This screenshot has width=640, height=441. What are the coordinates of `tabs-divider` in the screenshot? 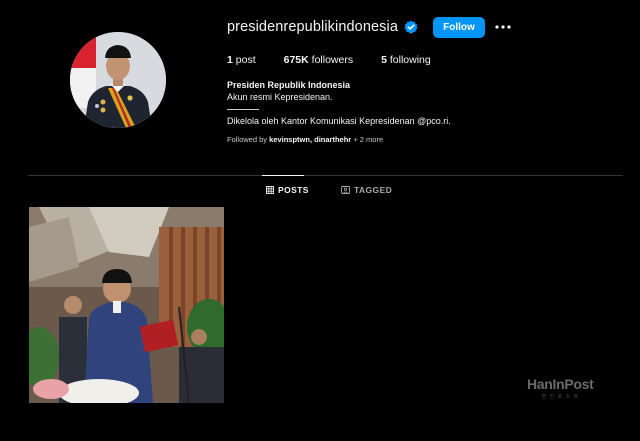 It's located at (325, 175).